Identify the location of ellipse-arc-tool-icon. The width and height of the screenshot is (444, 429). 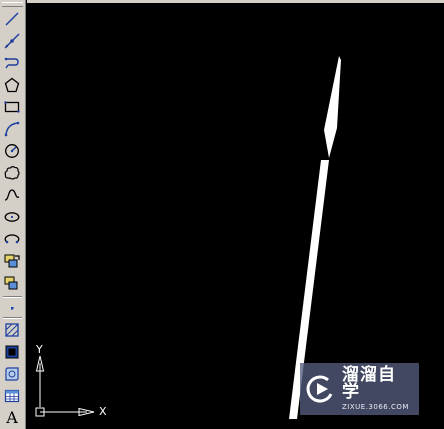
(12, 239).